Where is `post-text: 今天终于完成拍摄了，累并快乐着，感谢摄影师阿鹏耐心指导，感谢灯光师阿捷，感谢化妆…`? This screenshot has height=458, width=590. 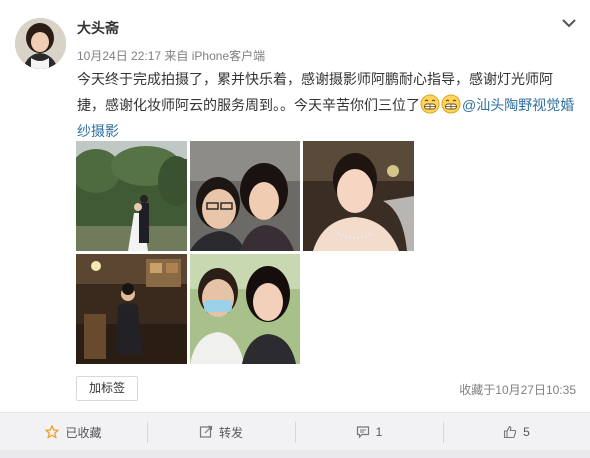 post-text: 今天终于完成拍摄了，累并快乐着，感谢摄影师阿鹏耐心指导，感谢灯光师阿捷，感谢化妆… is located at coordinates (327, 105).